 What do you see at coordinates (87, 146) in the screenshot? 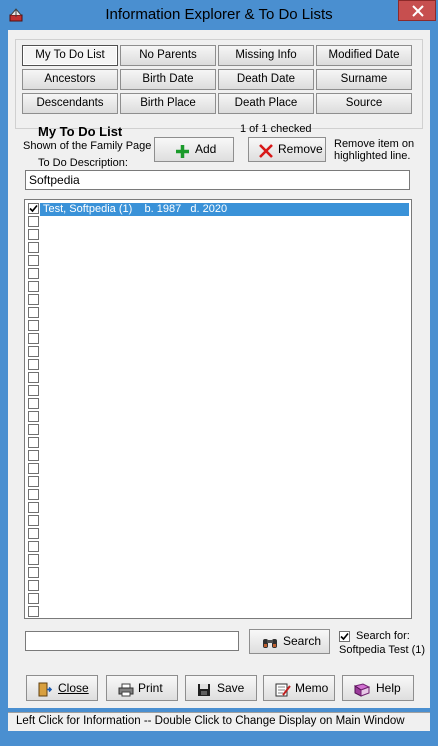
I see `shown-on-family-page-label: Shown of the Family Page` at bounding box center [87, 146].